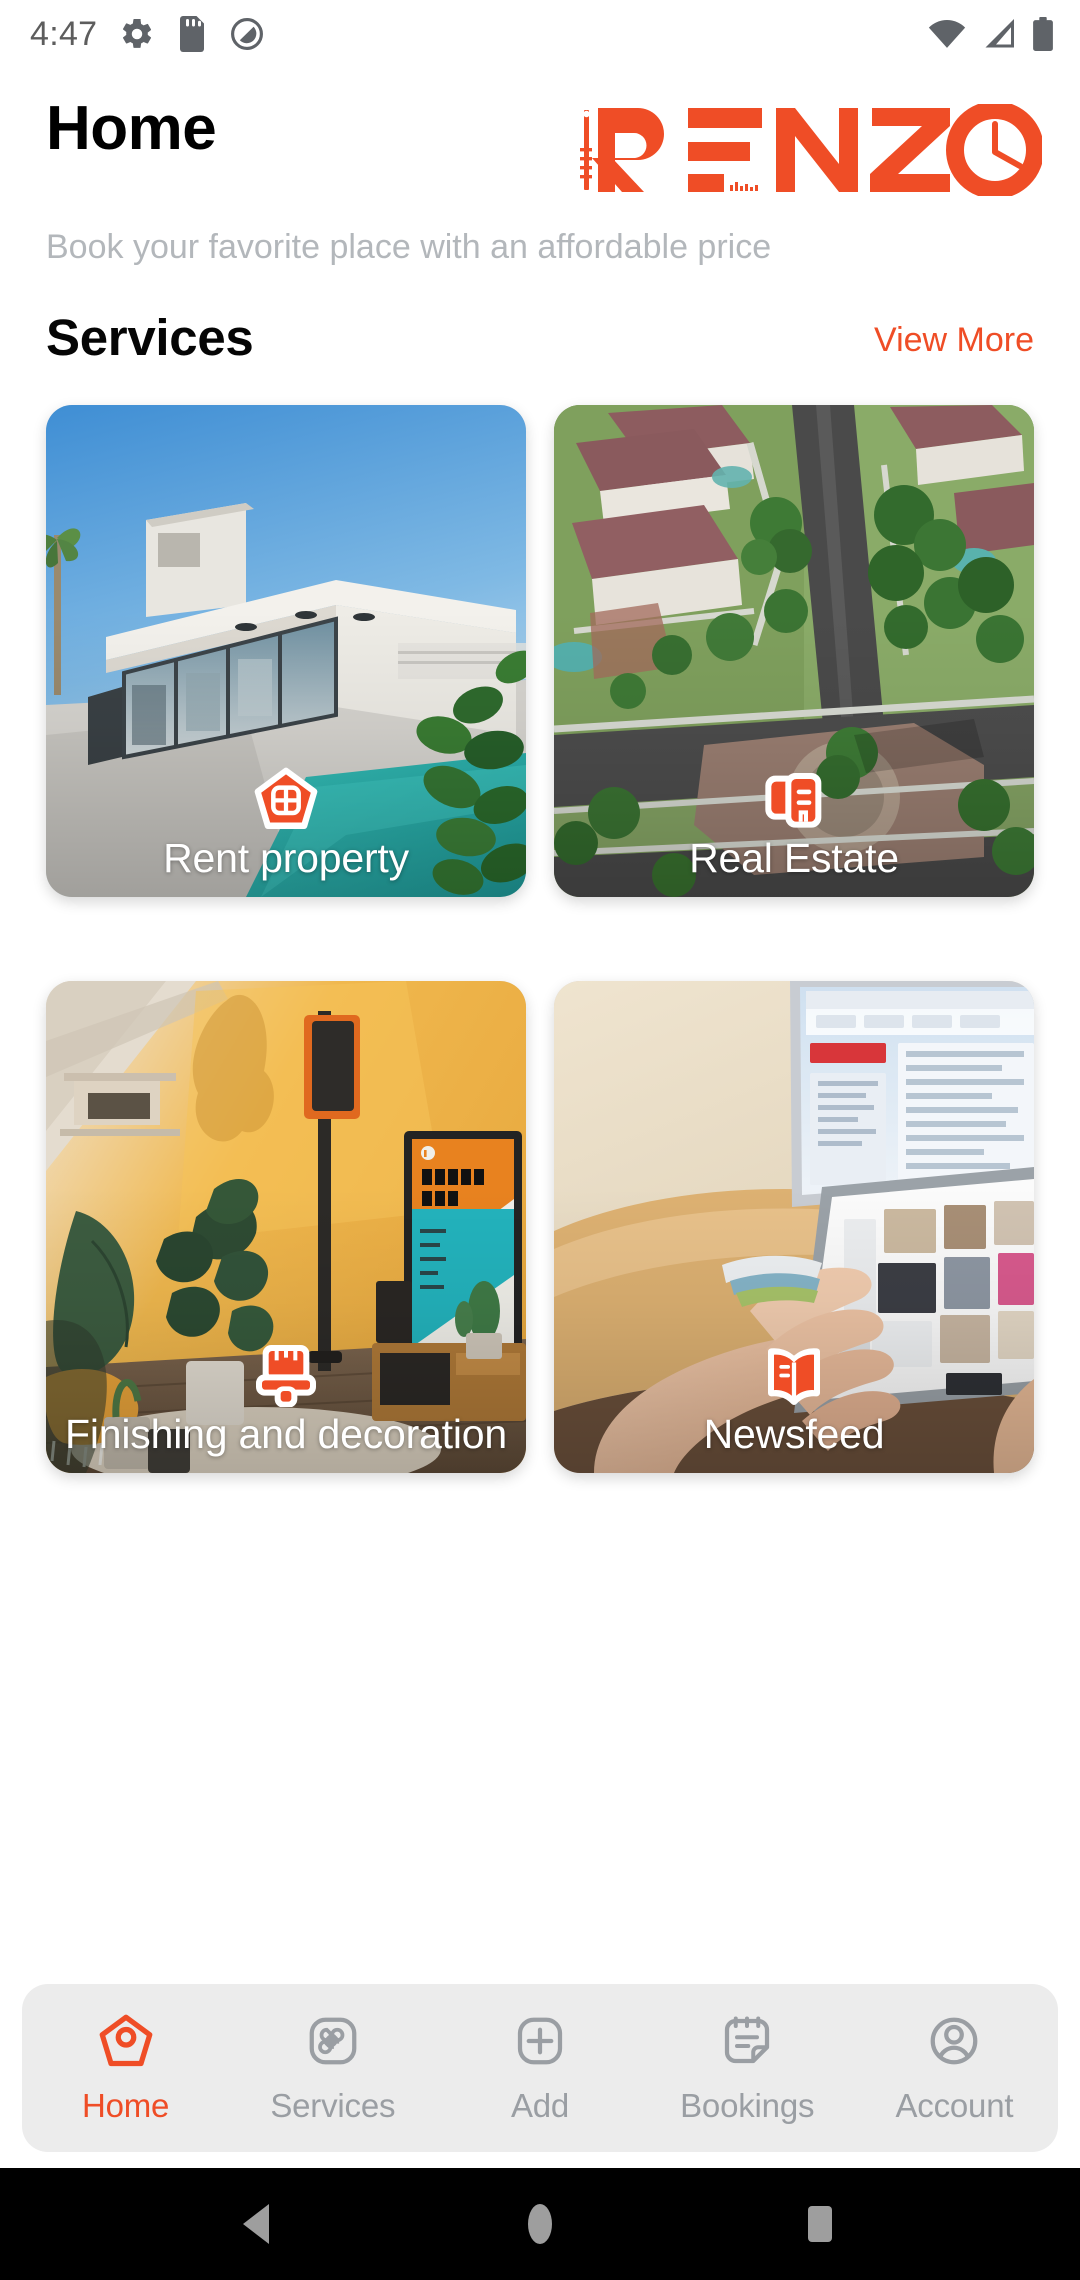 The width and height of the screenshot is (1080, 2280). I want to click on android-home-button, so click(540, 2224).